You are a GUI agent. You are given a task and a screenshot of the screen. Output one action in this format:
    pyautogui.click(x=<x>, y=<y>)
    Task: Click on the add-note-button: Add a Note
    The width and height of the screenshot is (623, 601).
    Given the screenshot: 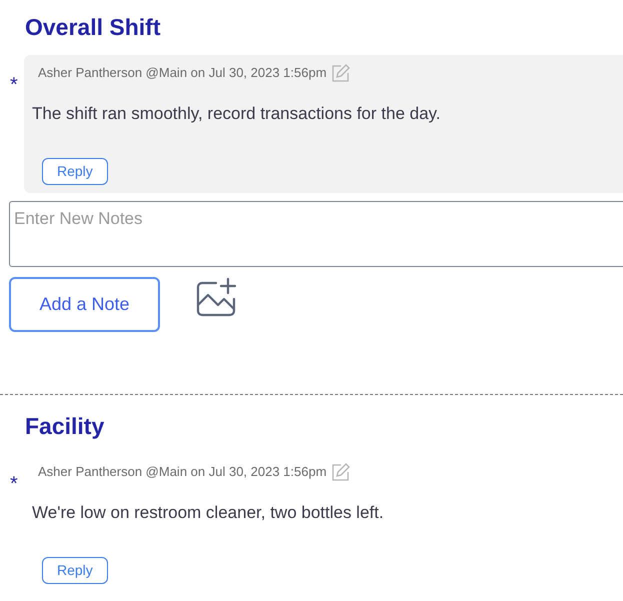 What is the action you would take?
    pyautogui.click(x=84, y=304)
    